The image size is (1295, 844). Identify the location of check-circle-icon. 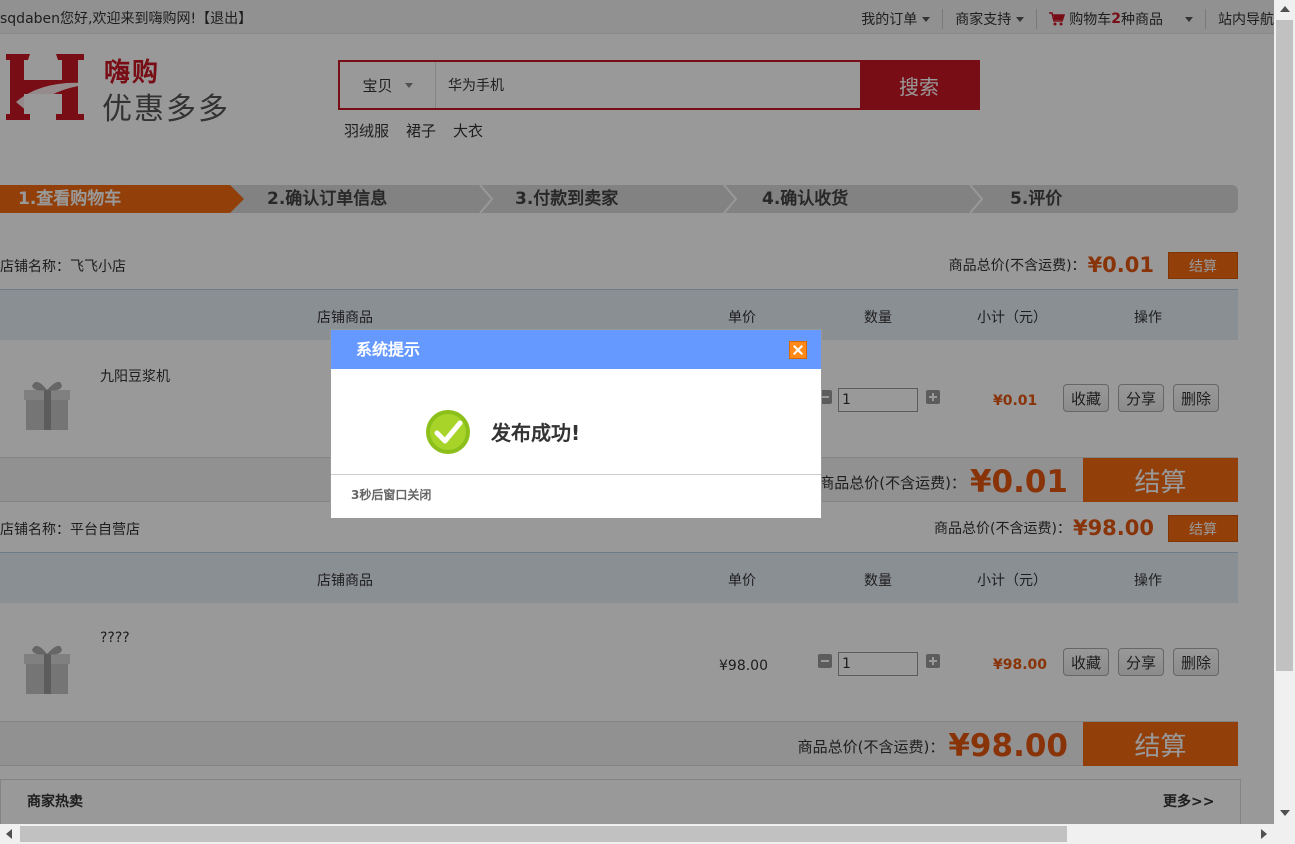
(448, 432).